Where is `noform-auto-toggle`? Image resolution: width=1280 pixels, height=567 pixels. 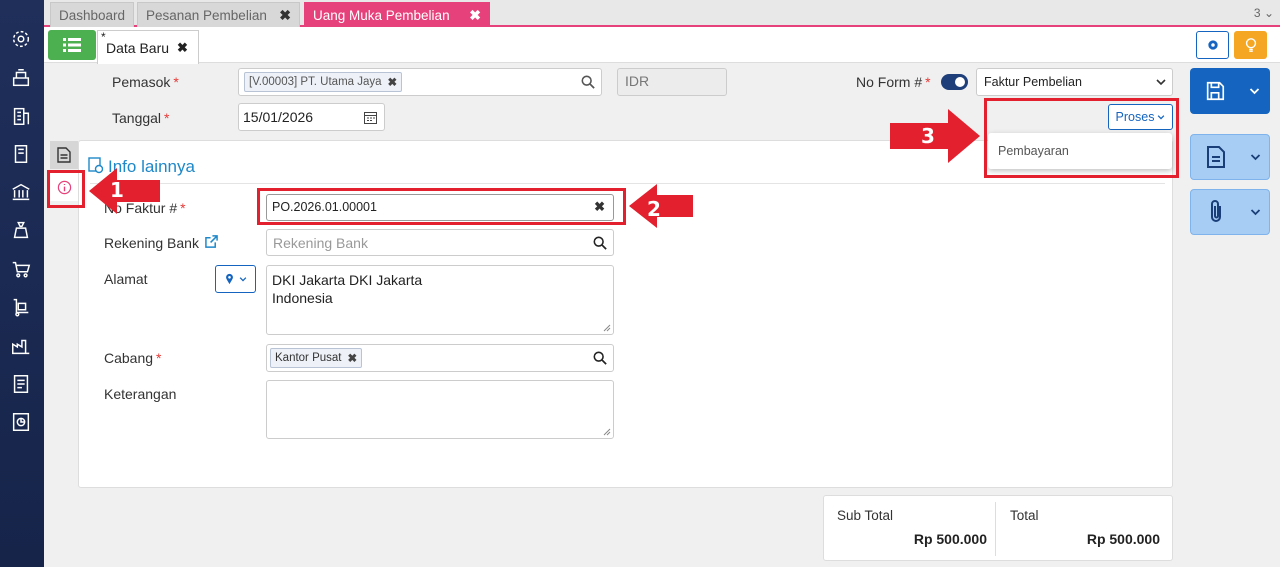
noform-auto-toggle is located at coordinates (954, 82).